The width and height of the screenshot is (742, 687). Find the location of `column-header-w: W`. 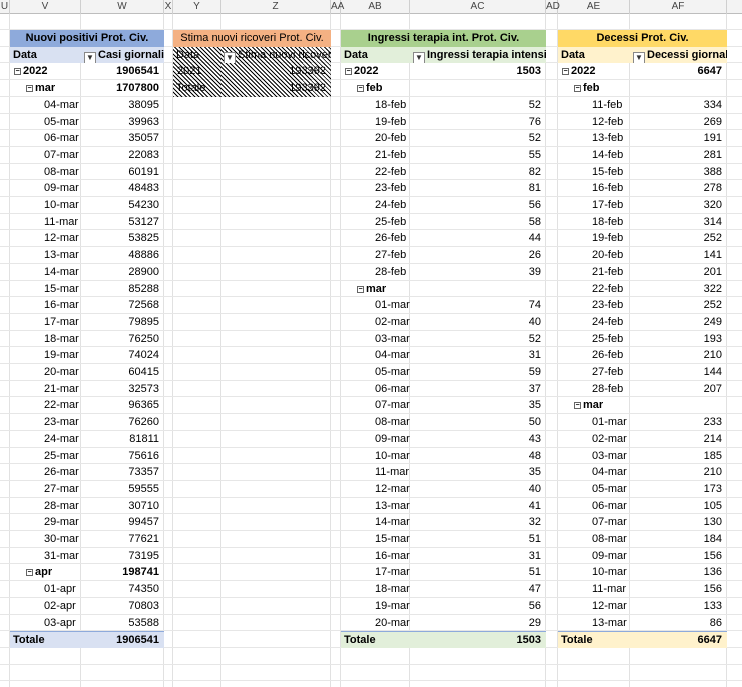

column-header-w: W is located at coordinates (122, 7).